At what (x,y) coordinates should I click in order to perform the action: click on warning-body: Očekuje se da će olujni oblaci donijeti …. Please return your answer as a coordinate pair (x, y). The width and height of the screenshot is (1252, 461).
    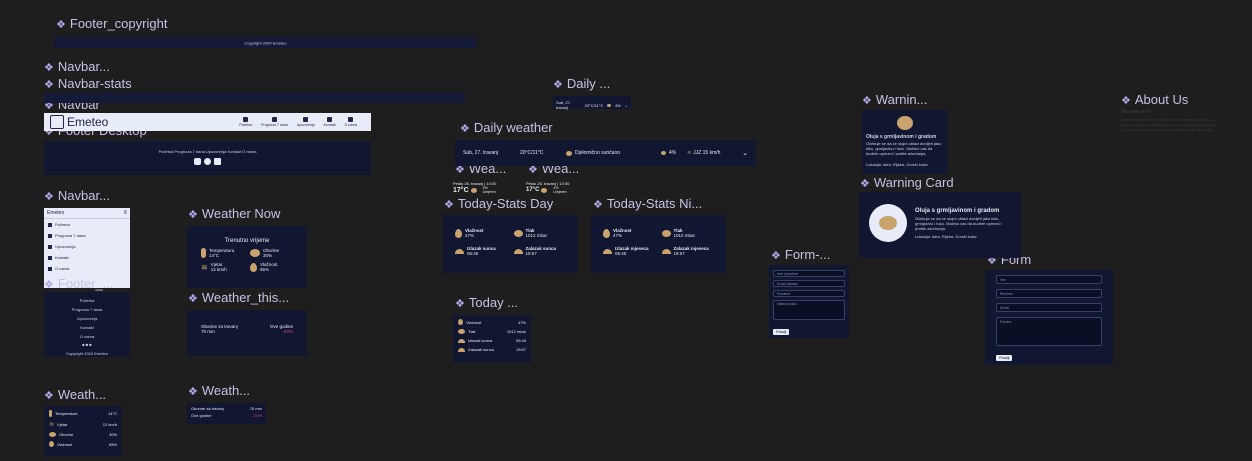
    Looking at the image, I should click on (958, 223).